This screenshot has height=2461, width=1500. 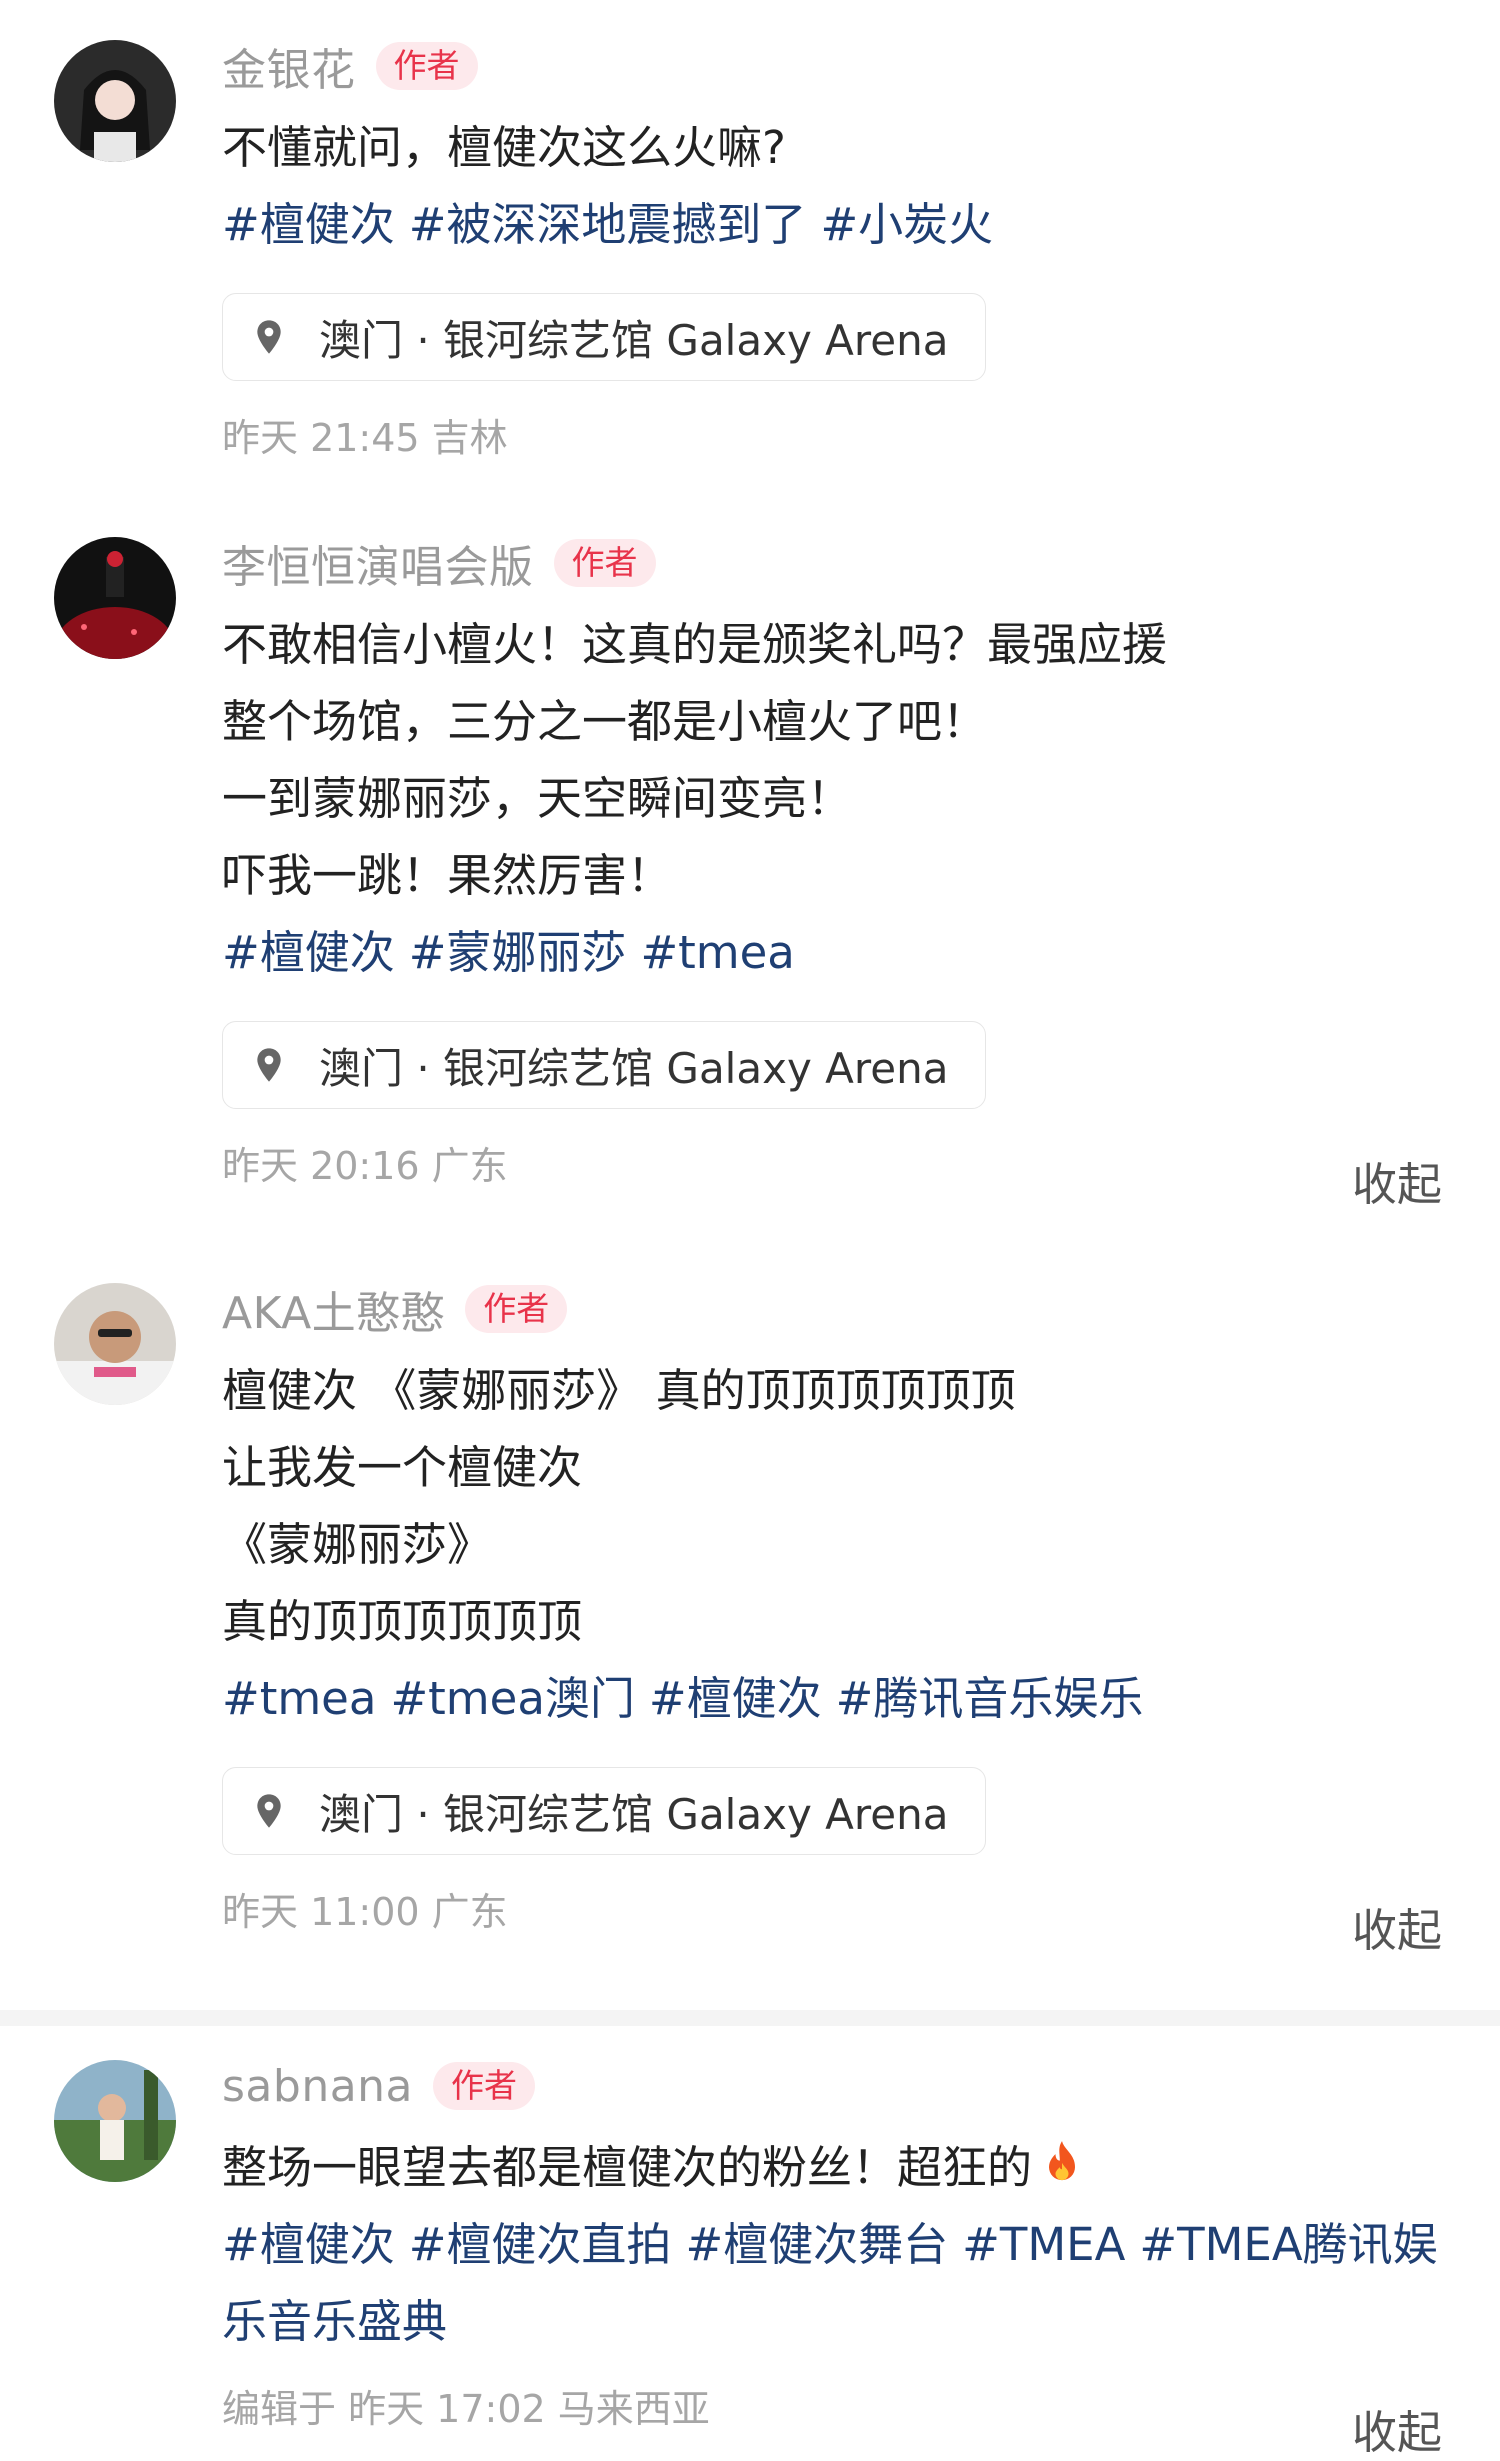 What do you see at coordinates (317, 2086) in the screenshot?
I see `author-name: sabnana` at bounding box center [317, 2086].